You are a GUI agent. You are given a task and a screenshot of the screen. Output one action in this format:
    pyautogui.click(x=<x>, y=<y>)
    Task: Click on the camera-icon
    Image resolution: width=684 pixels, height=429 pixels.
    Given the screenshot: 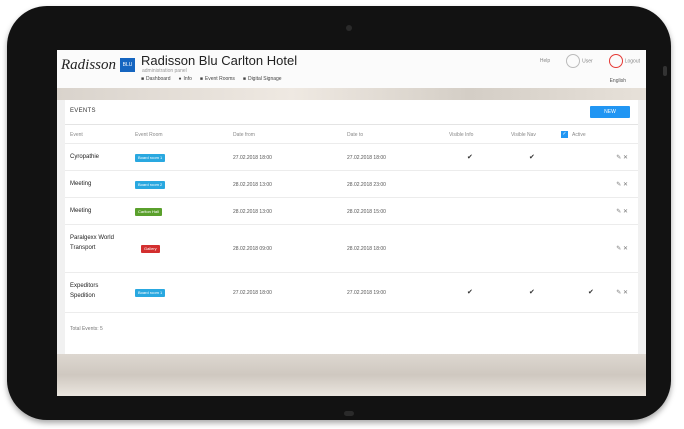 What is the action you would take?
    pyautogui.click(x=349, y=28)
    